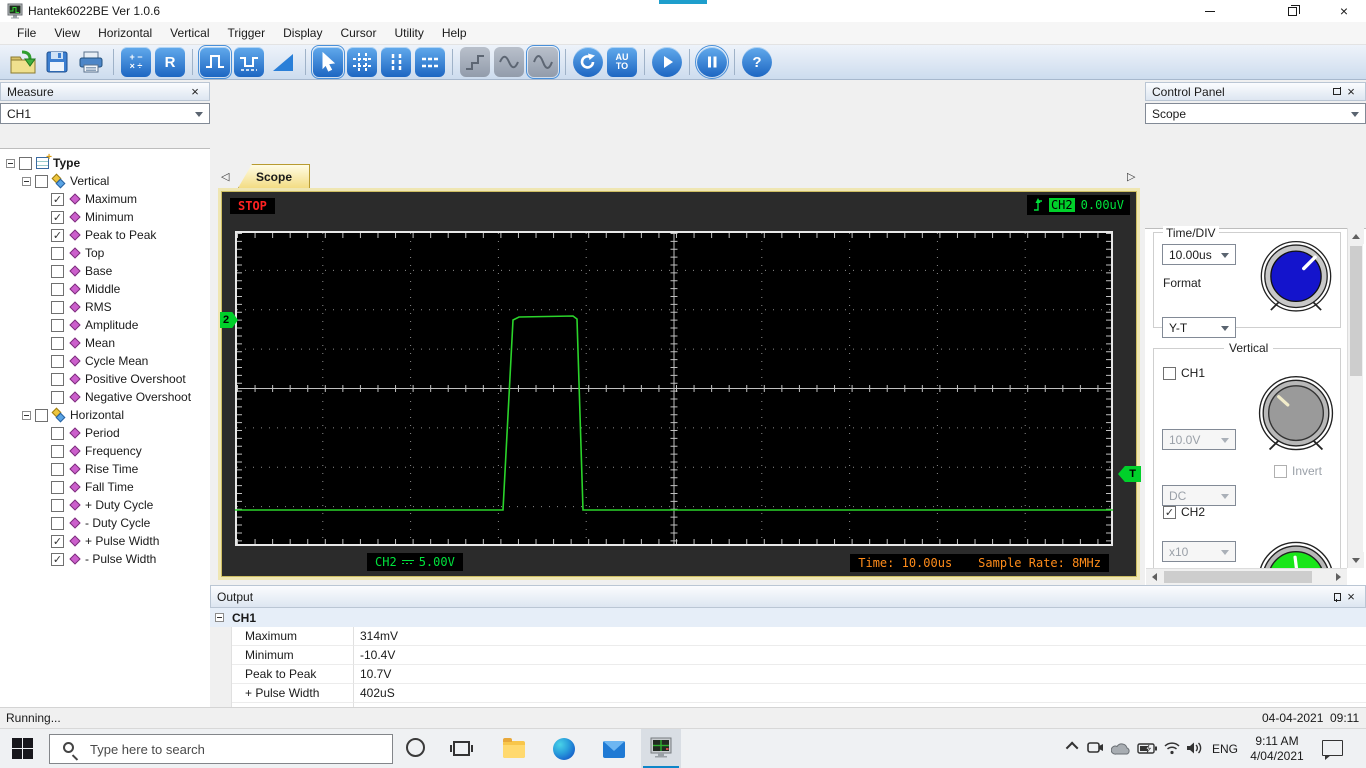 The height and width of the screenshot is (768, 1366). I want to click on menu-file: File, so click(26, 33).